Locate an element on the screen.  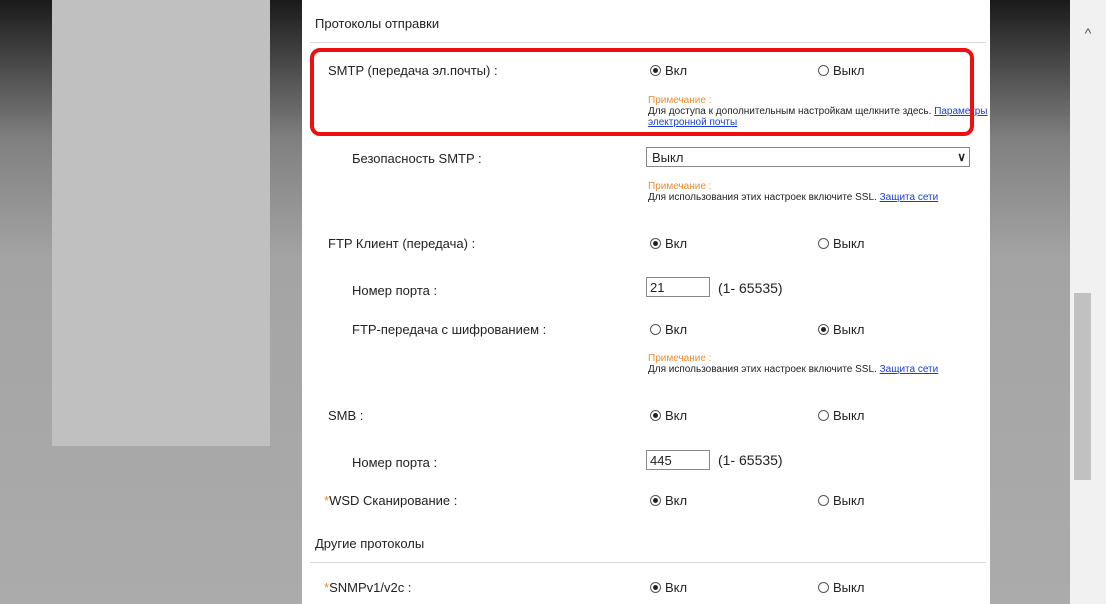
ftp-client-off-radio: Выкл is located at coordinates (841, 243).